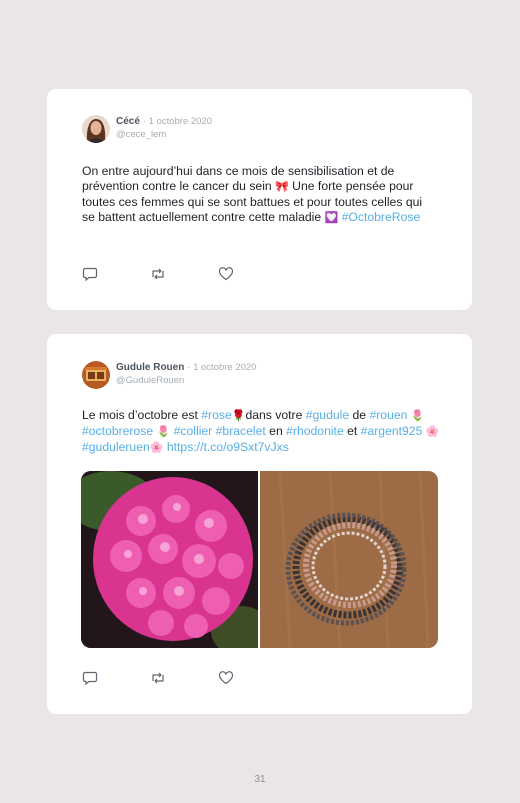 The width and height of the screenshot is (520, 803). What do you see at coordinates (388, 415) in the screenshot?
I see `hashtag-link: #rouen` at bounding box center [388, 415].